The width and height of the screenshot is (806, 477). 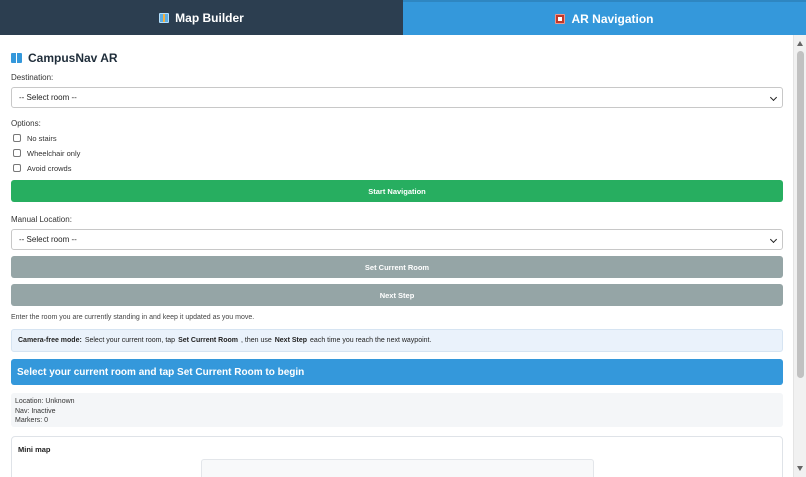 What do you see at coordinates (397, 468) in the screenshot?
I see `mini-map-canvas` at bounding box center [397, 468].